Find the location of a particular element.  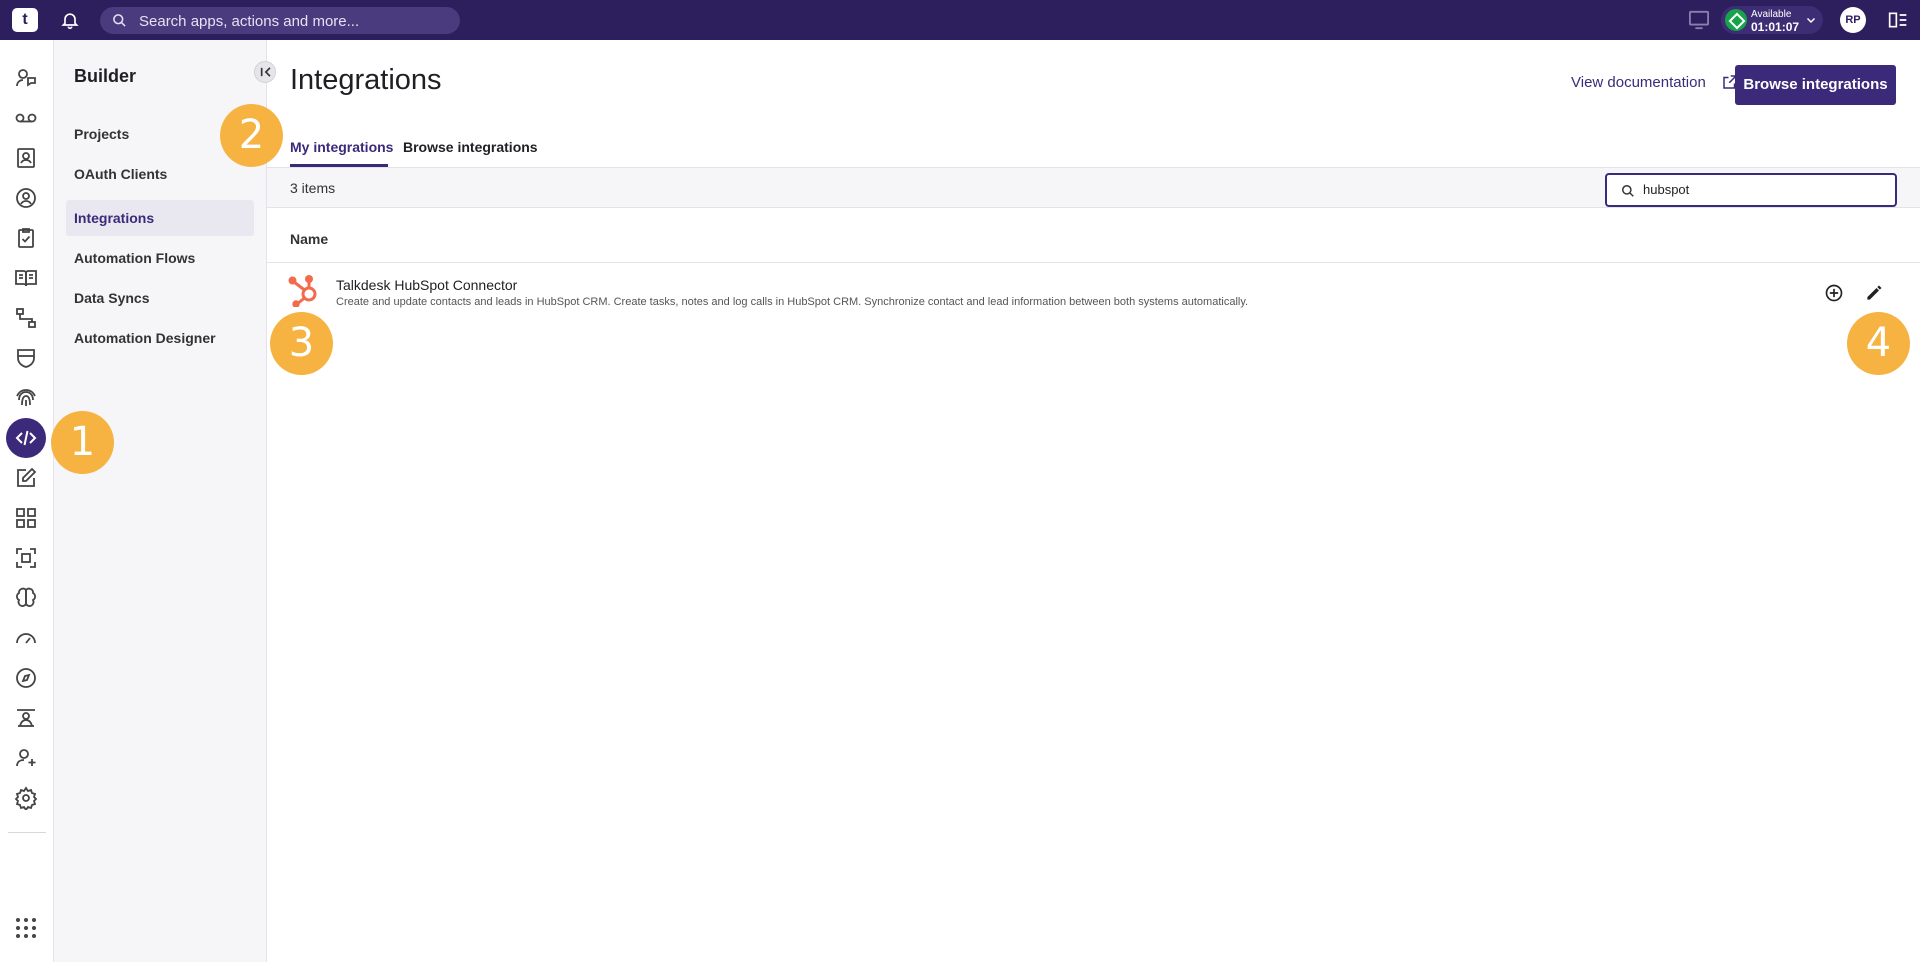

avatar: RP is located at coordinates (1853, 20).